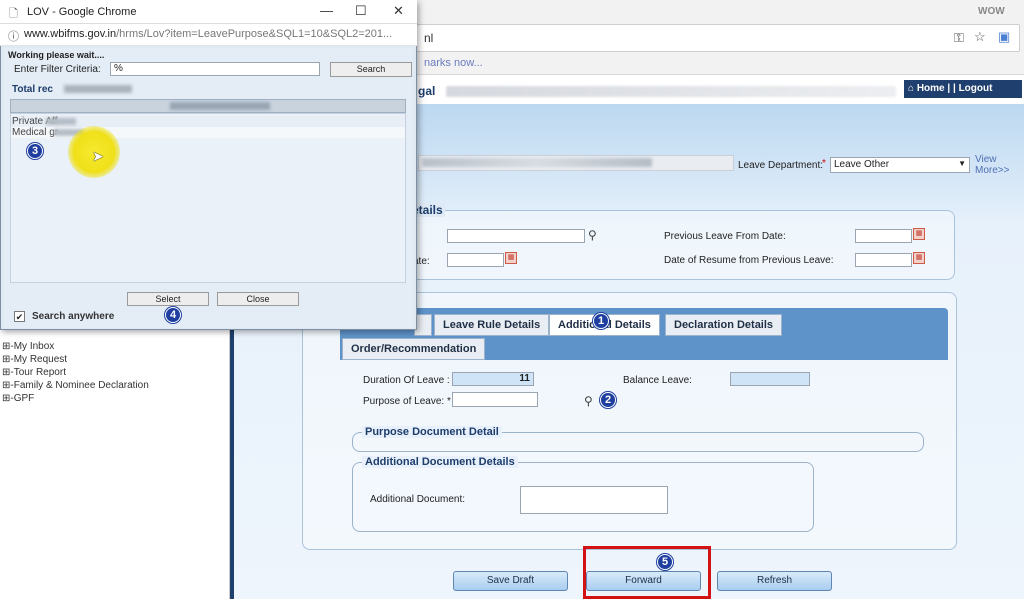 The width and height of the screenshot is (1024, 599). What do you see at coordinates (774, 581) in the screenshot?
I see `refresh-button: Refresh` at bounding box center [774, 581].